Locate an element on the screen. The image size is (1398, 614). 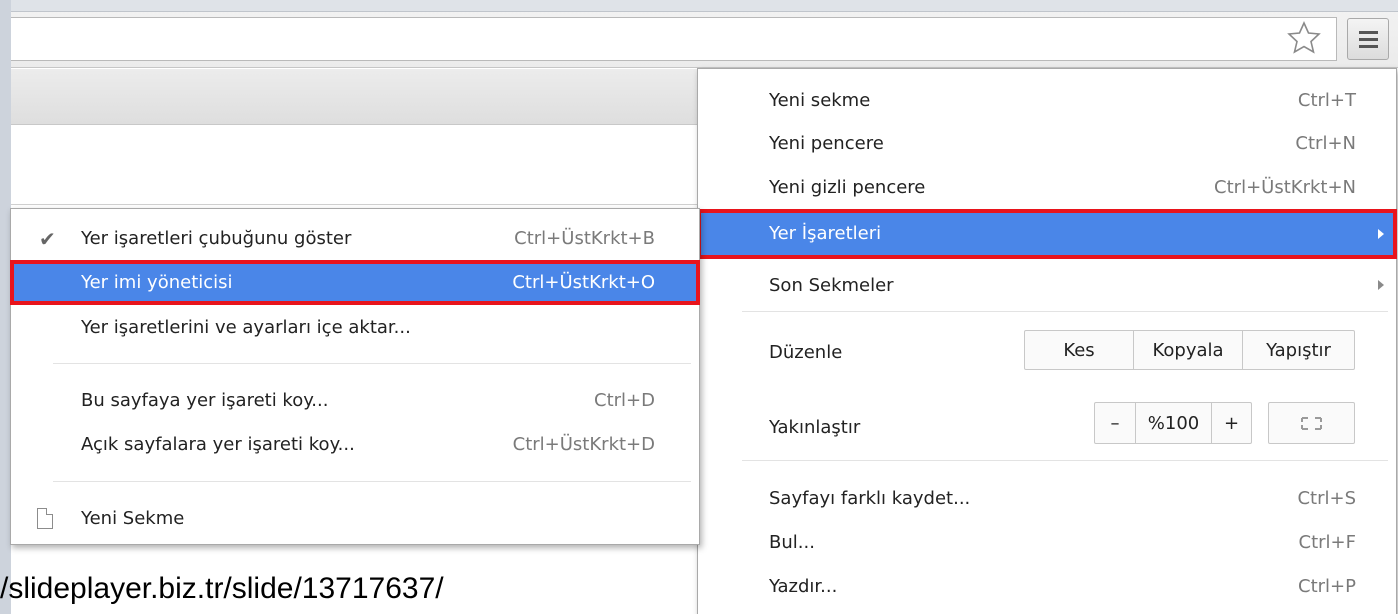
menu-item-find: Bul... Ctrl+F is located at coordinates (1047, 543).